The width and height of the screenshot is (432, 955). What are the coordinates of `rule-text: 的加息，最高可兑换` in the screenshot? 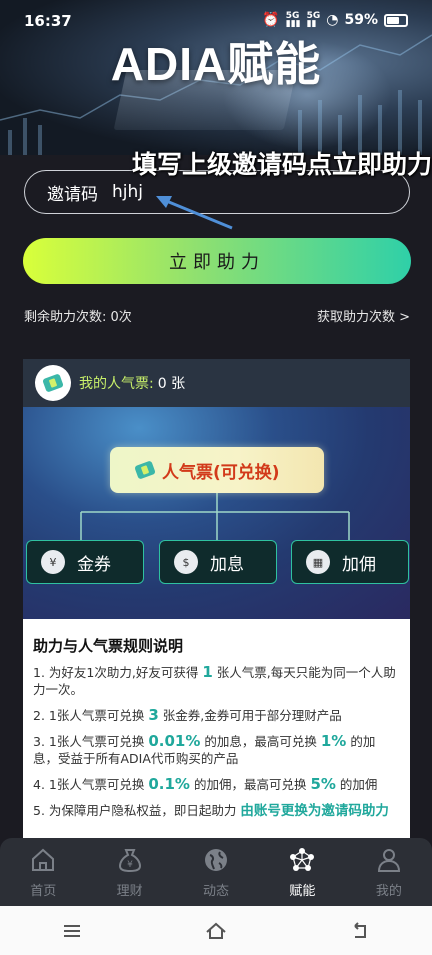 It's located at (260, 741).